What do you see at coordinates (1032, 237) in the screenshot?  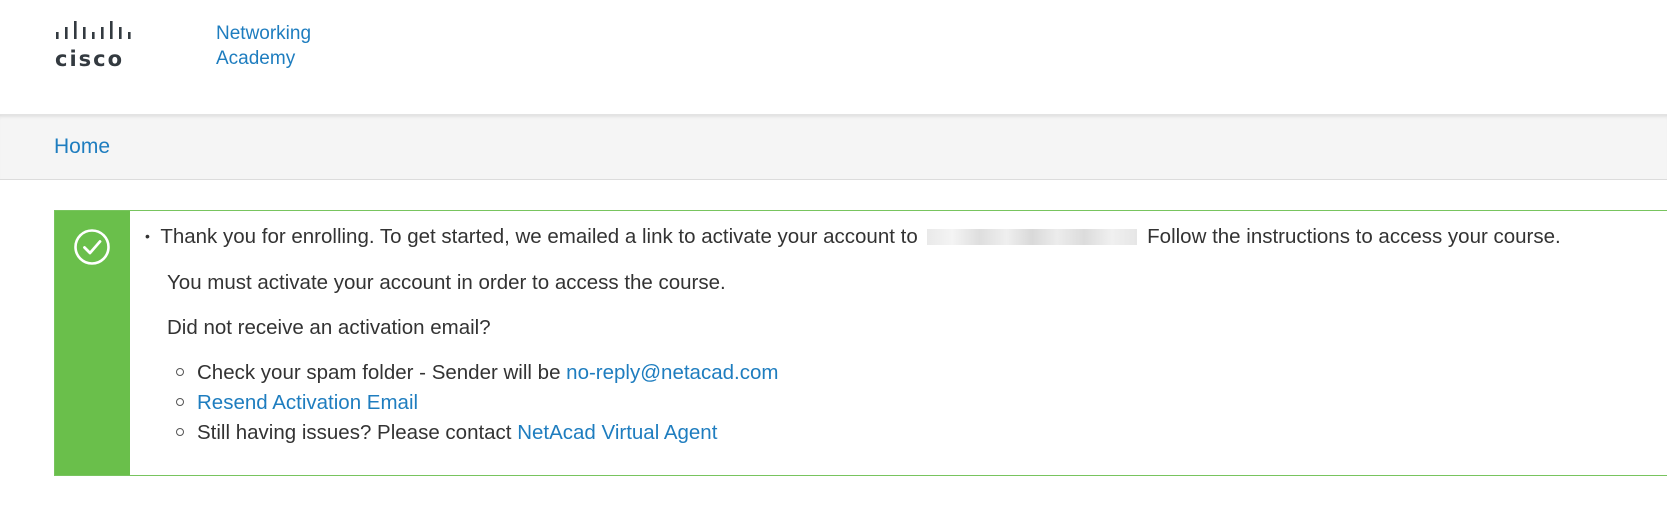 I see `redacted-email` at bounding box center [1032, 237].